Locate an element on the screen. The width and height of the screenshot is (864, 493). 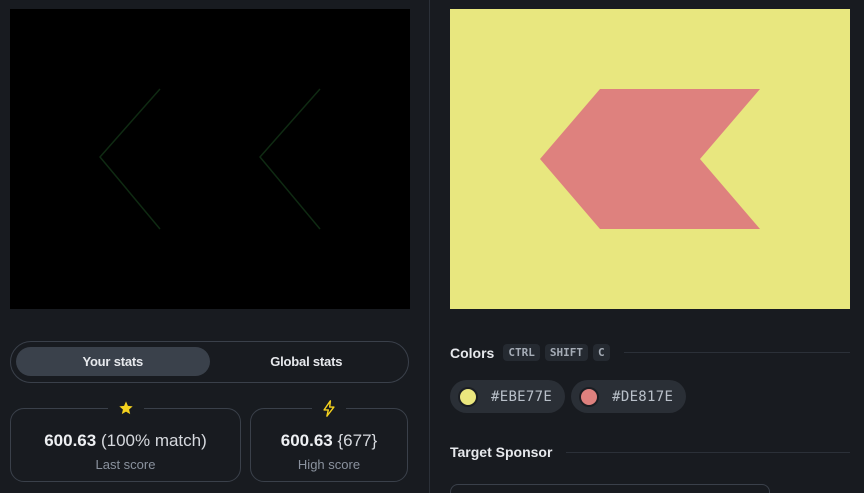
color-hex-label: #DE817E is located at coordinates (643, 396).